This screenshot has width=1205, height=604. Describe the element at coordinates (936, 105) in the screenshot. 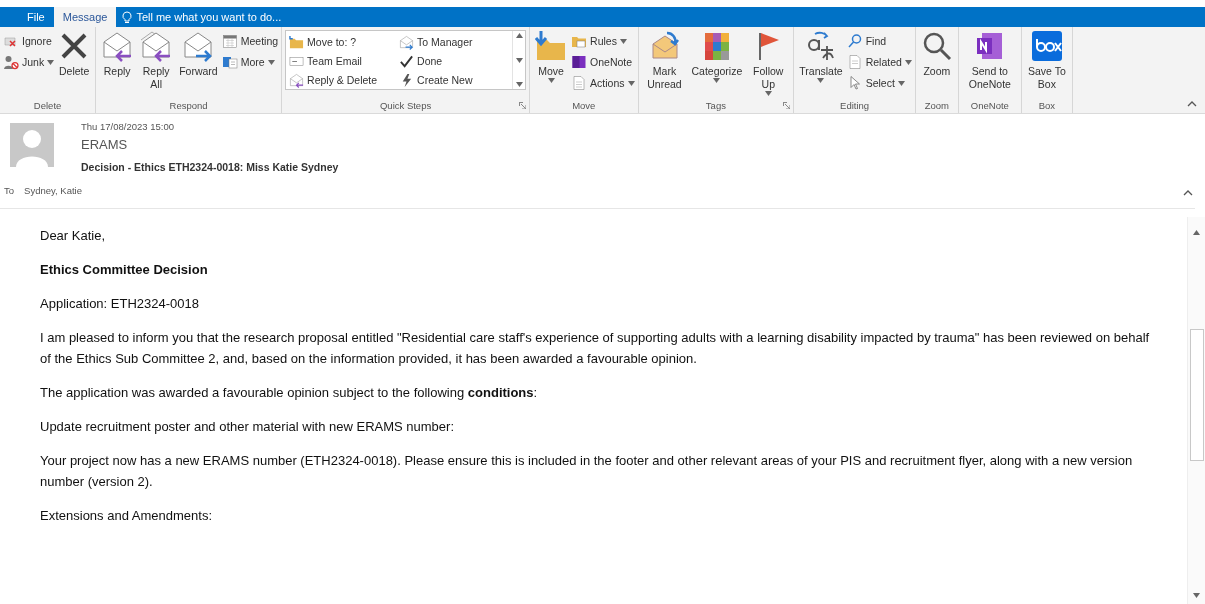

I see `group-label: Zoom` at that location.